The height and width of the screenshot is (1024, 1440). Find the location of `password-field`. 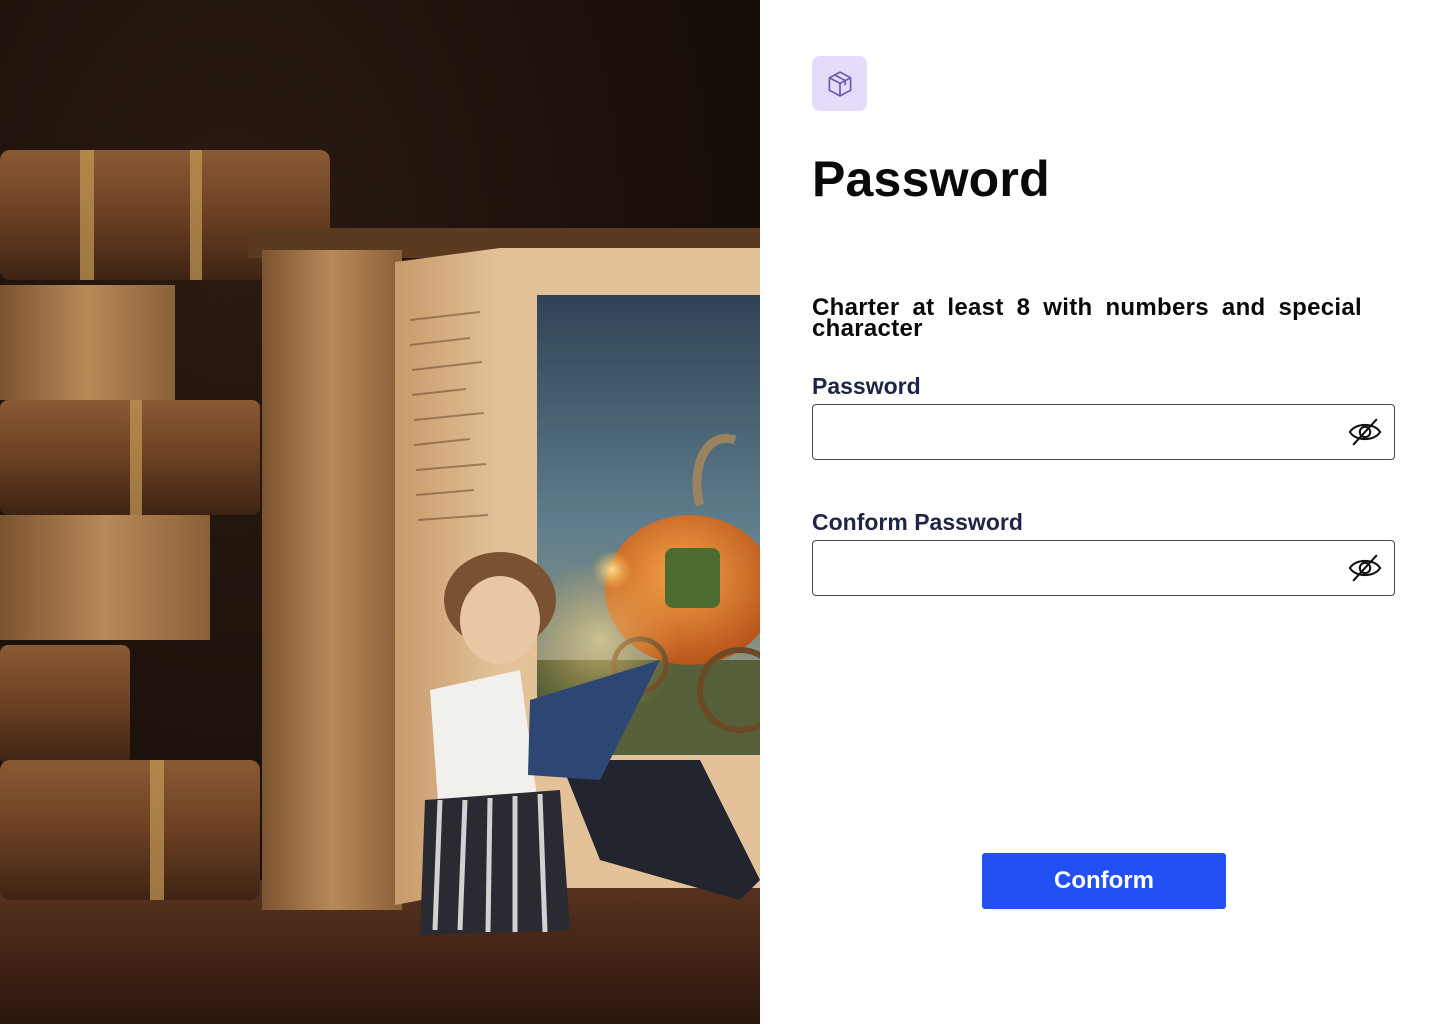

password-field is located at coordinates (1103, 432).